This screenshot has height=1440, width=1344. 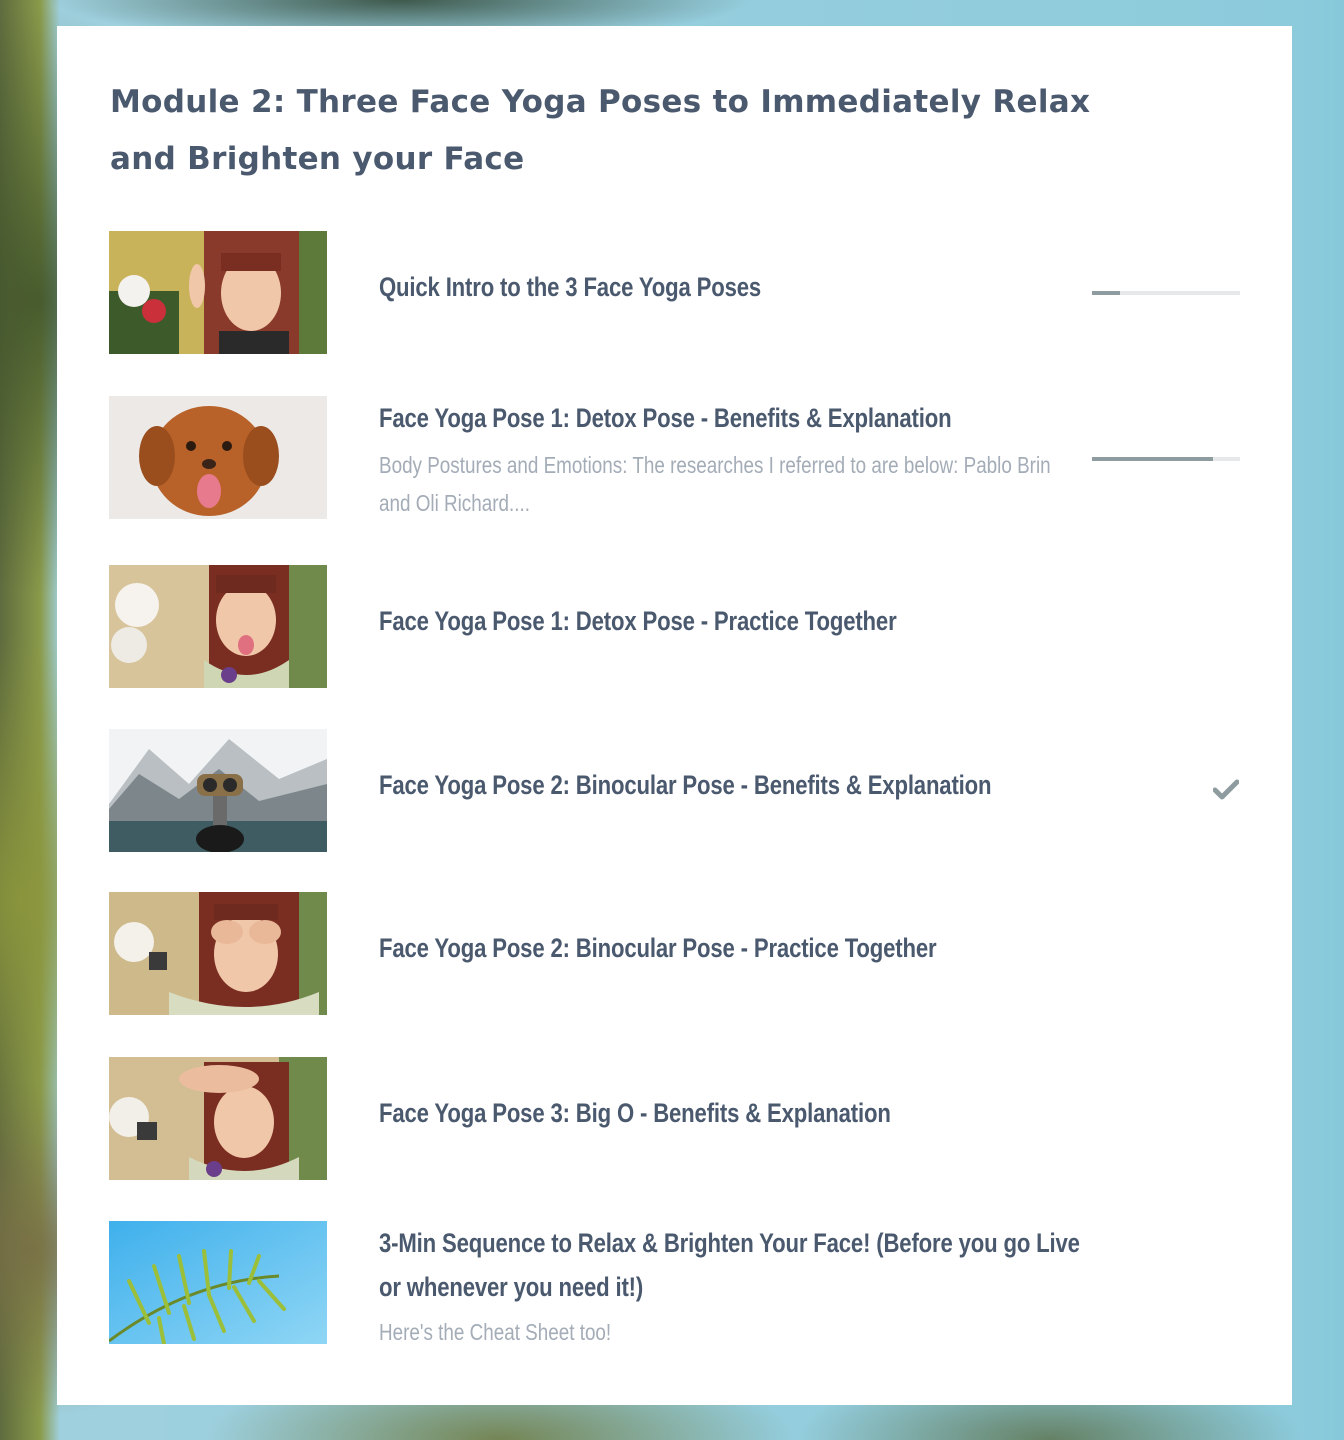 I want to click on woman-waving-thumbnail, so click(x=218, y=292).